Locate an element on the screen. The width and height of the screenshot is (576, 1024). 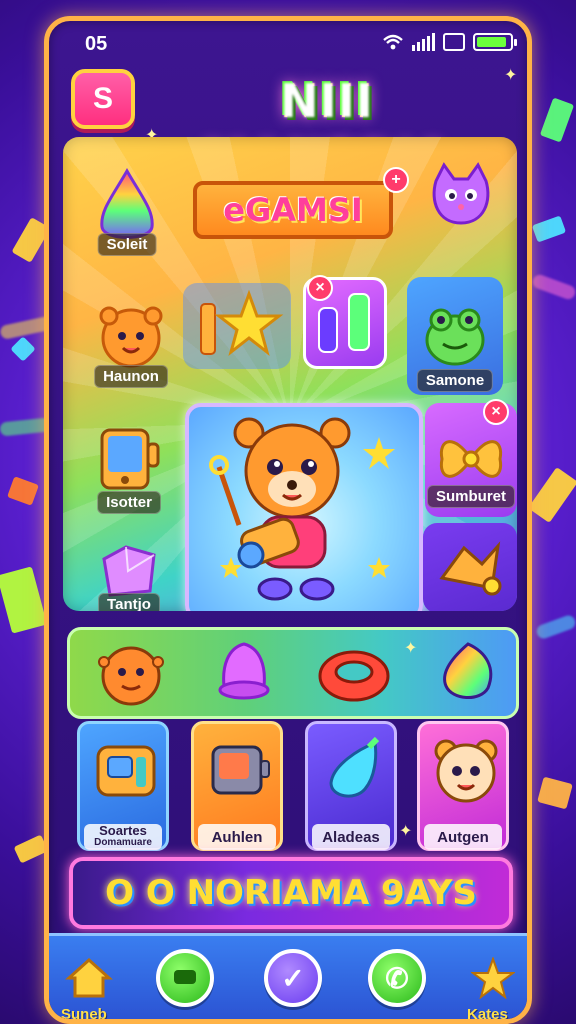
game-card: Auhlen is located at coordinates (237, 786).